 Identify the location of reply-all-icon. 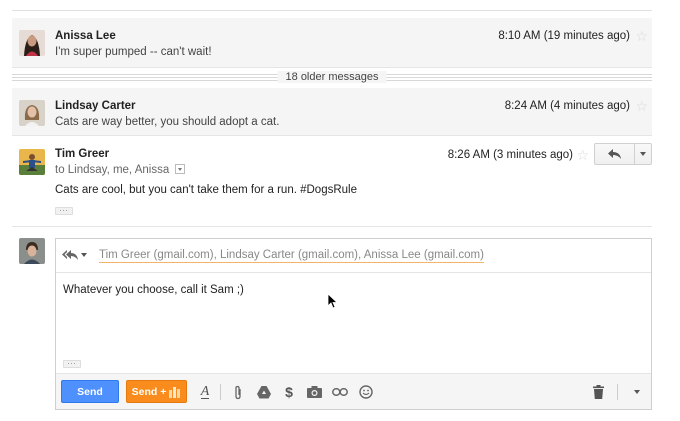
(70, 255).